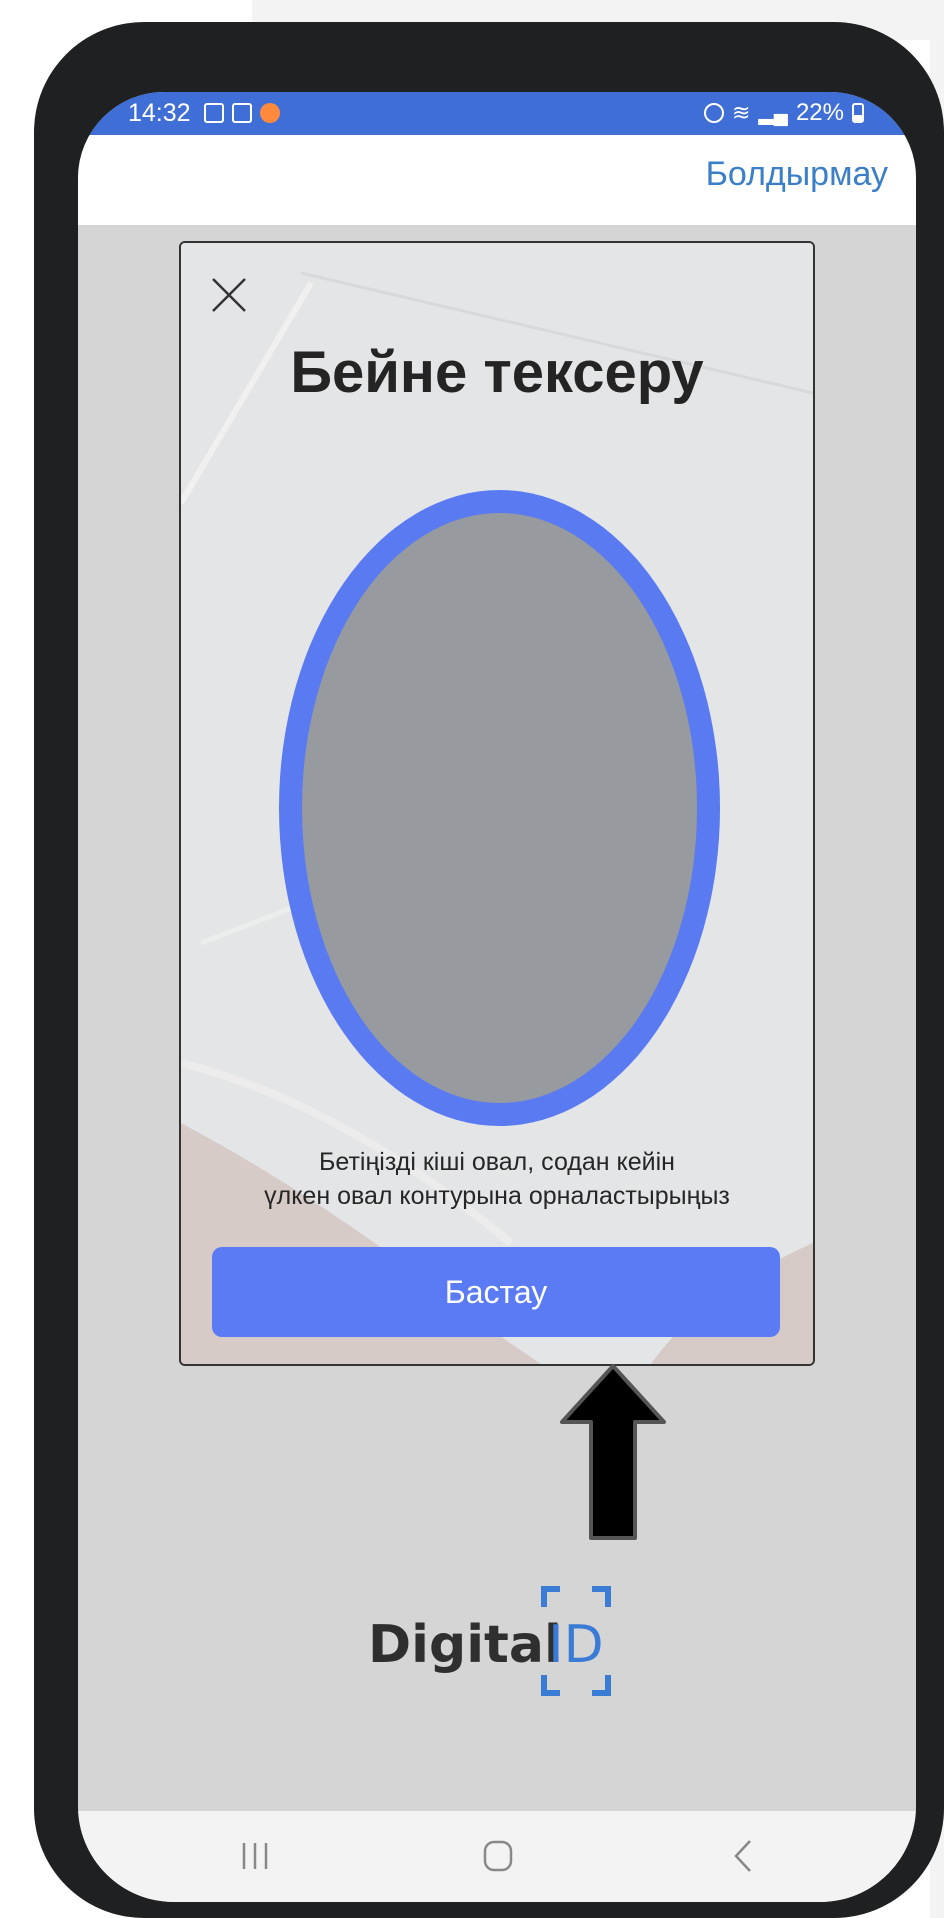 This screenshot has height=1918, width=944. Describe the element at coordinates (256, 1856) in the screenshot. I see `recent-apps-icon` at that location.